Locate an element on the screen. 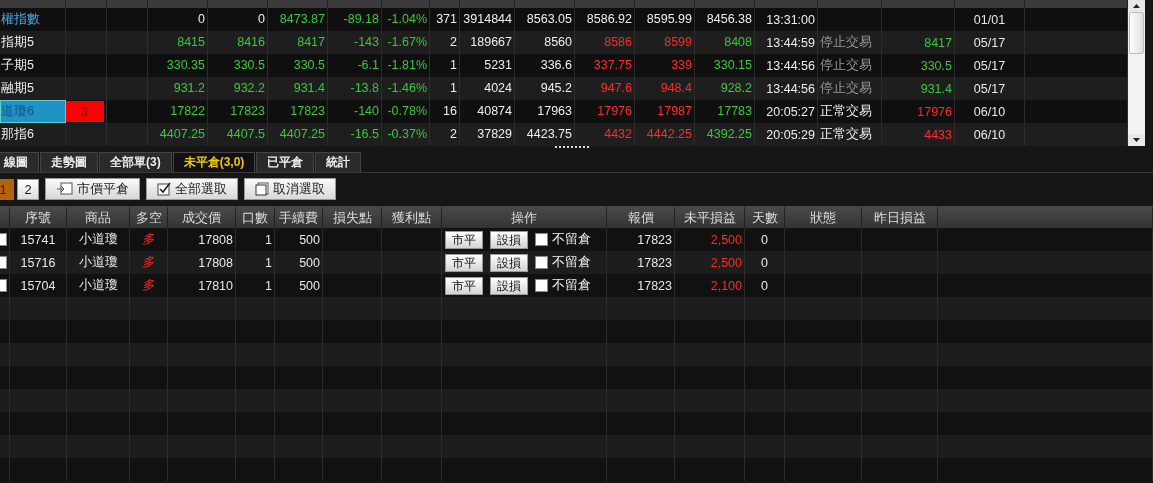 The image size is (1153, 483). quote-cell: 8473.87 is located at coordinates (302, 19).